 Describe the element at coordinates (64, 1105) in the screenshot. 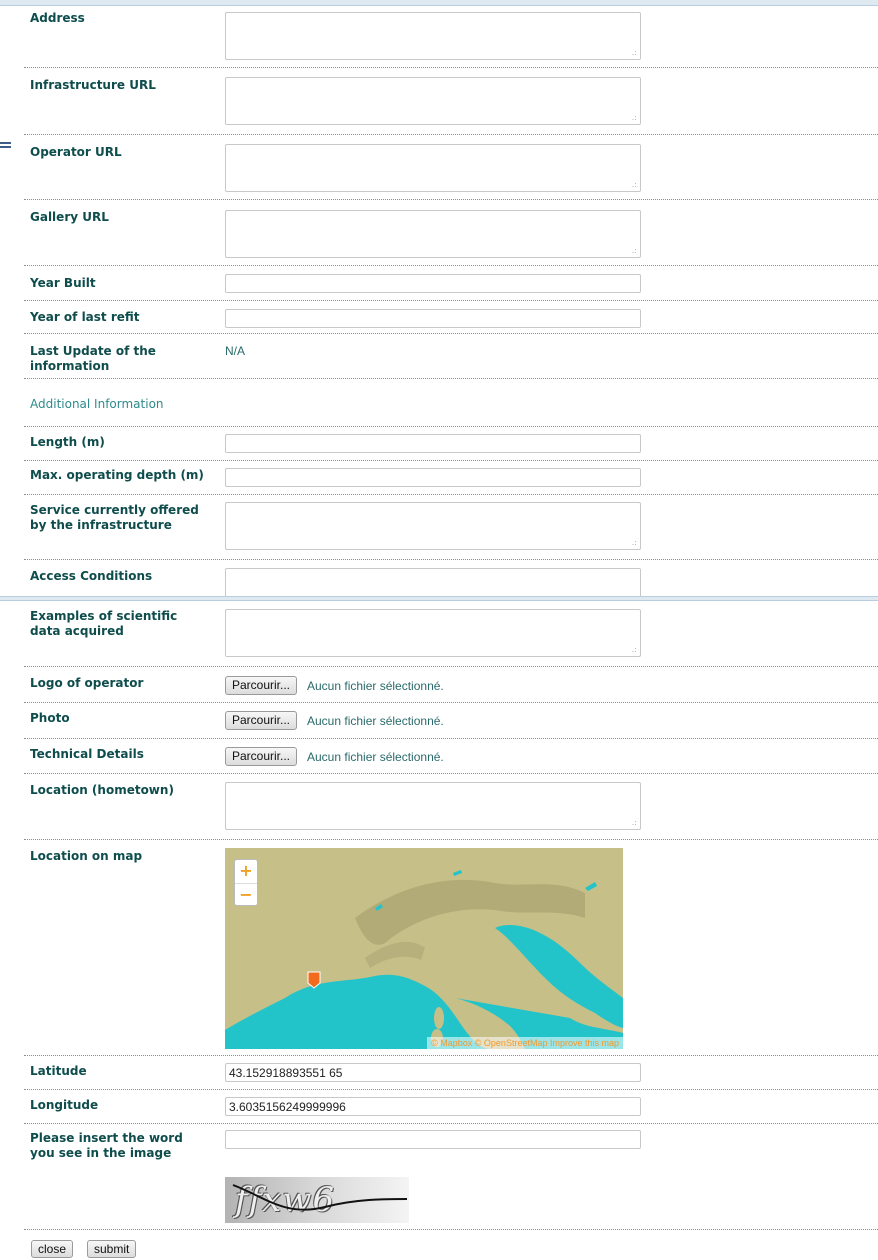

I see `label-longitude: Longitude` at that location.